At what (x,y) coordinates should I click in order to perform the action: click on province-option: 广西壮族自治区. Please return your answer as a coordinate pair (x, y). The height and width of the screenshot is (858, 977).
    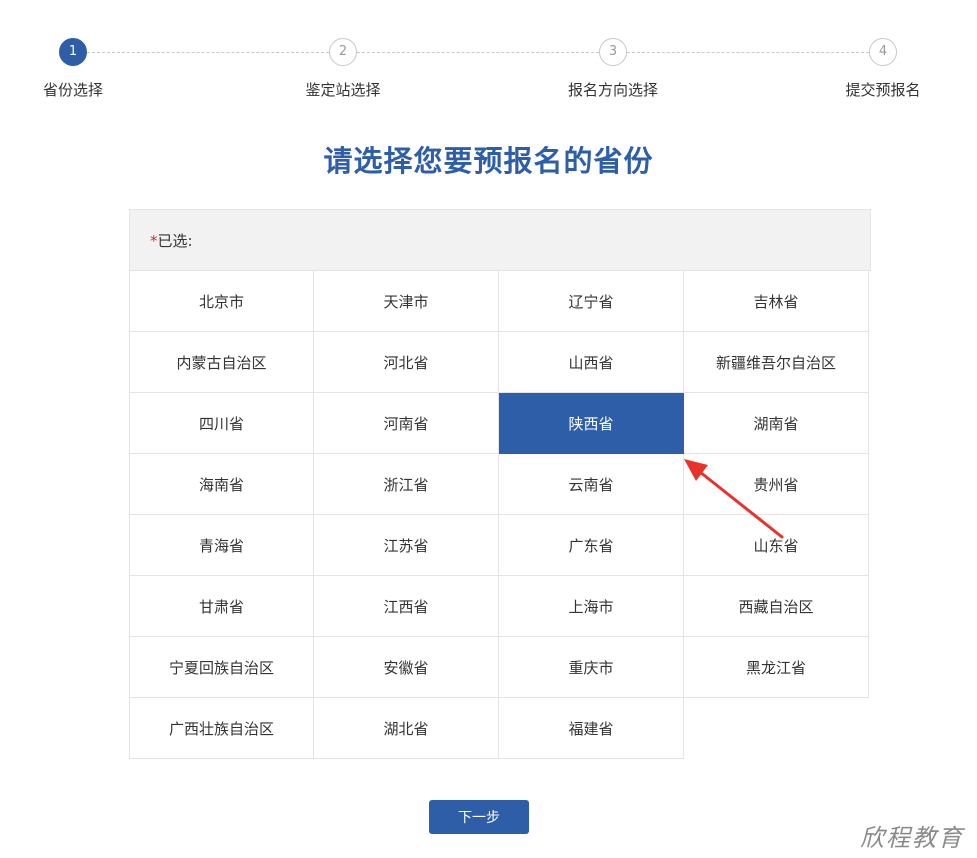
    Looking at the image, I should click on (221, 728).